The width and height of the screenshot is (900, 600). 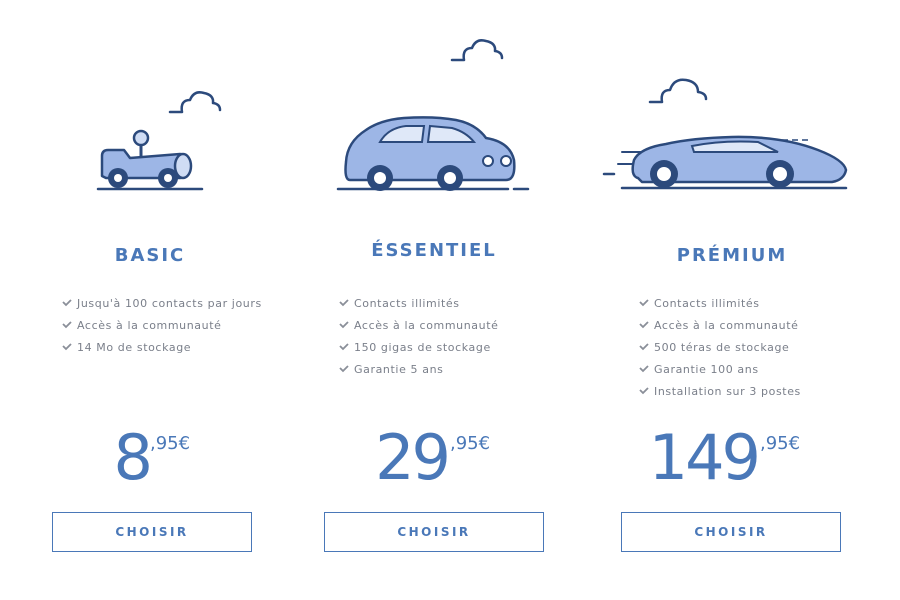 I want to click on plan-name: PRÉMIUM, so click(x=732, y=255).